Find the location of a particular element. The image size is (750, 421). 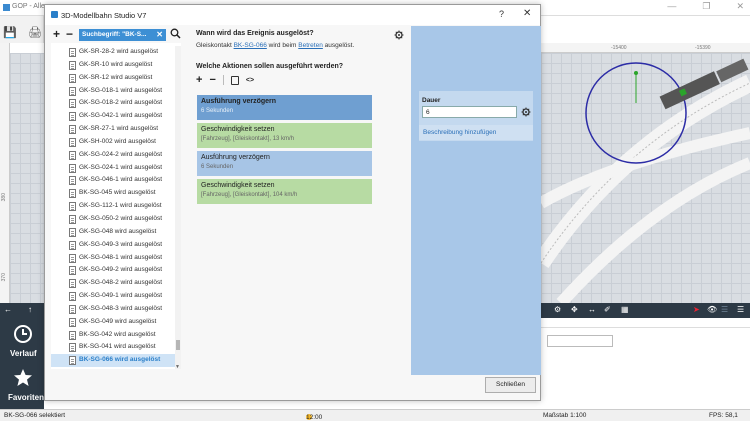

trigger-type-link: Betreten is located at coordinates (310, 45).